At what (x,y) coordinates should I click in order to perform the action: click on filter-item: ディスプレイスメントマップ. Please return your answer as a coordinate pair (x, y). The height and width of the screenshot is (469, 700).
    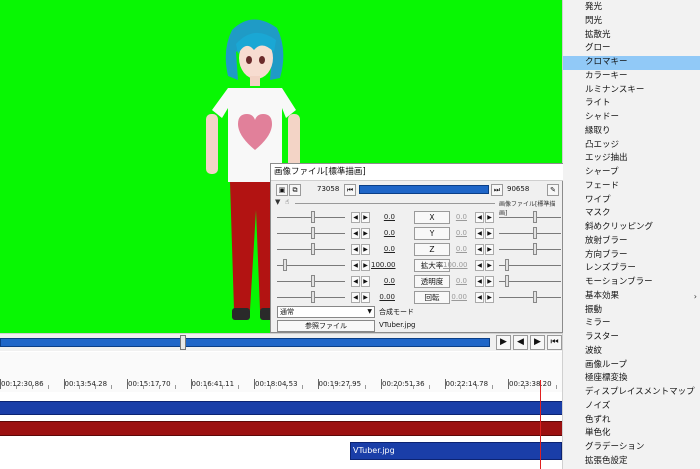
    Looking at the image, I should click on (631, 393).